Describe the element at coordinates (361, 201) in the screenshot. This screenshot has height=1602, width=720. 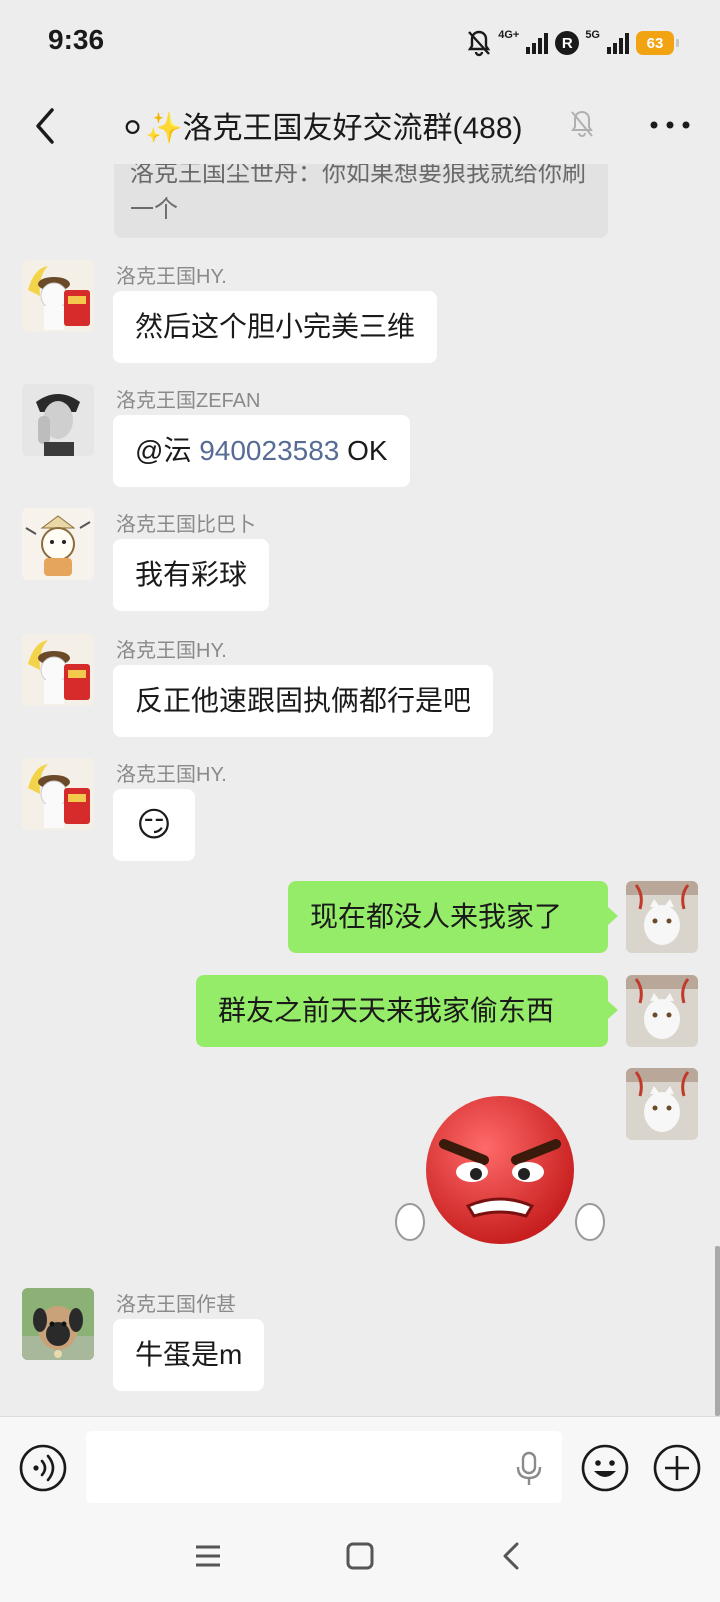
I see `quoted-message: 洛克王国尘世舟：你如果想要狼我就给你刷一个` at that location.